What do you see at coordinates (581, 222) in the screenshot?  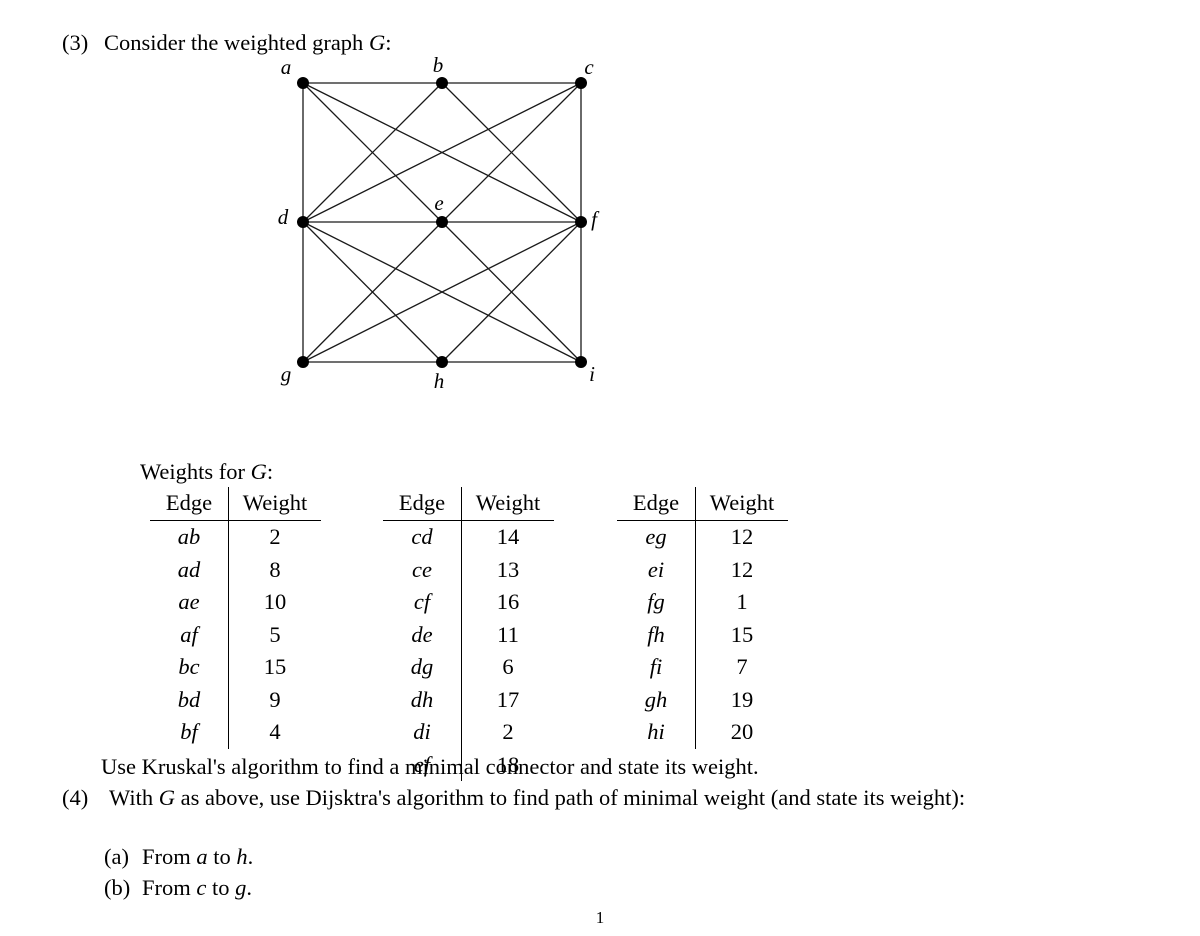 I see `graph-vertex-f` at bounding box center [581, 222].